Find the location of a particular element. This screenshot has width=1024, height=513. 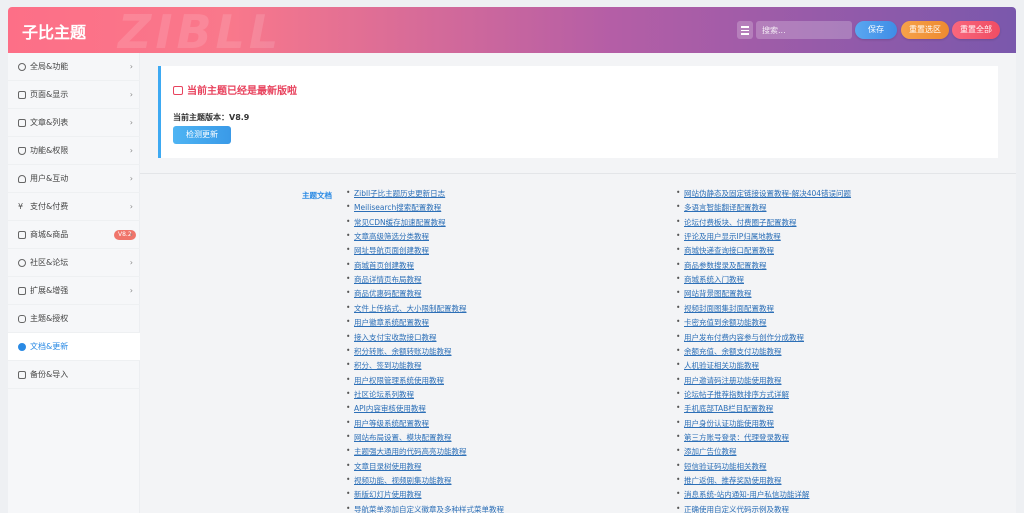

doc-link: 网站背景图配置教程 is located at coordinates (713, 293).